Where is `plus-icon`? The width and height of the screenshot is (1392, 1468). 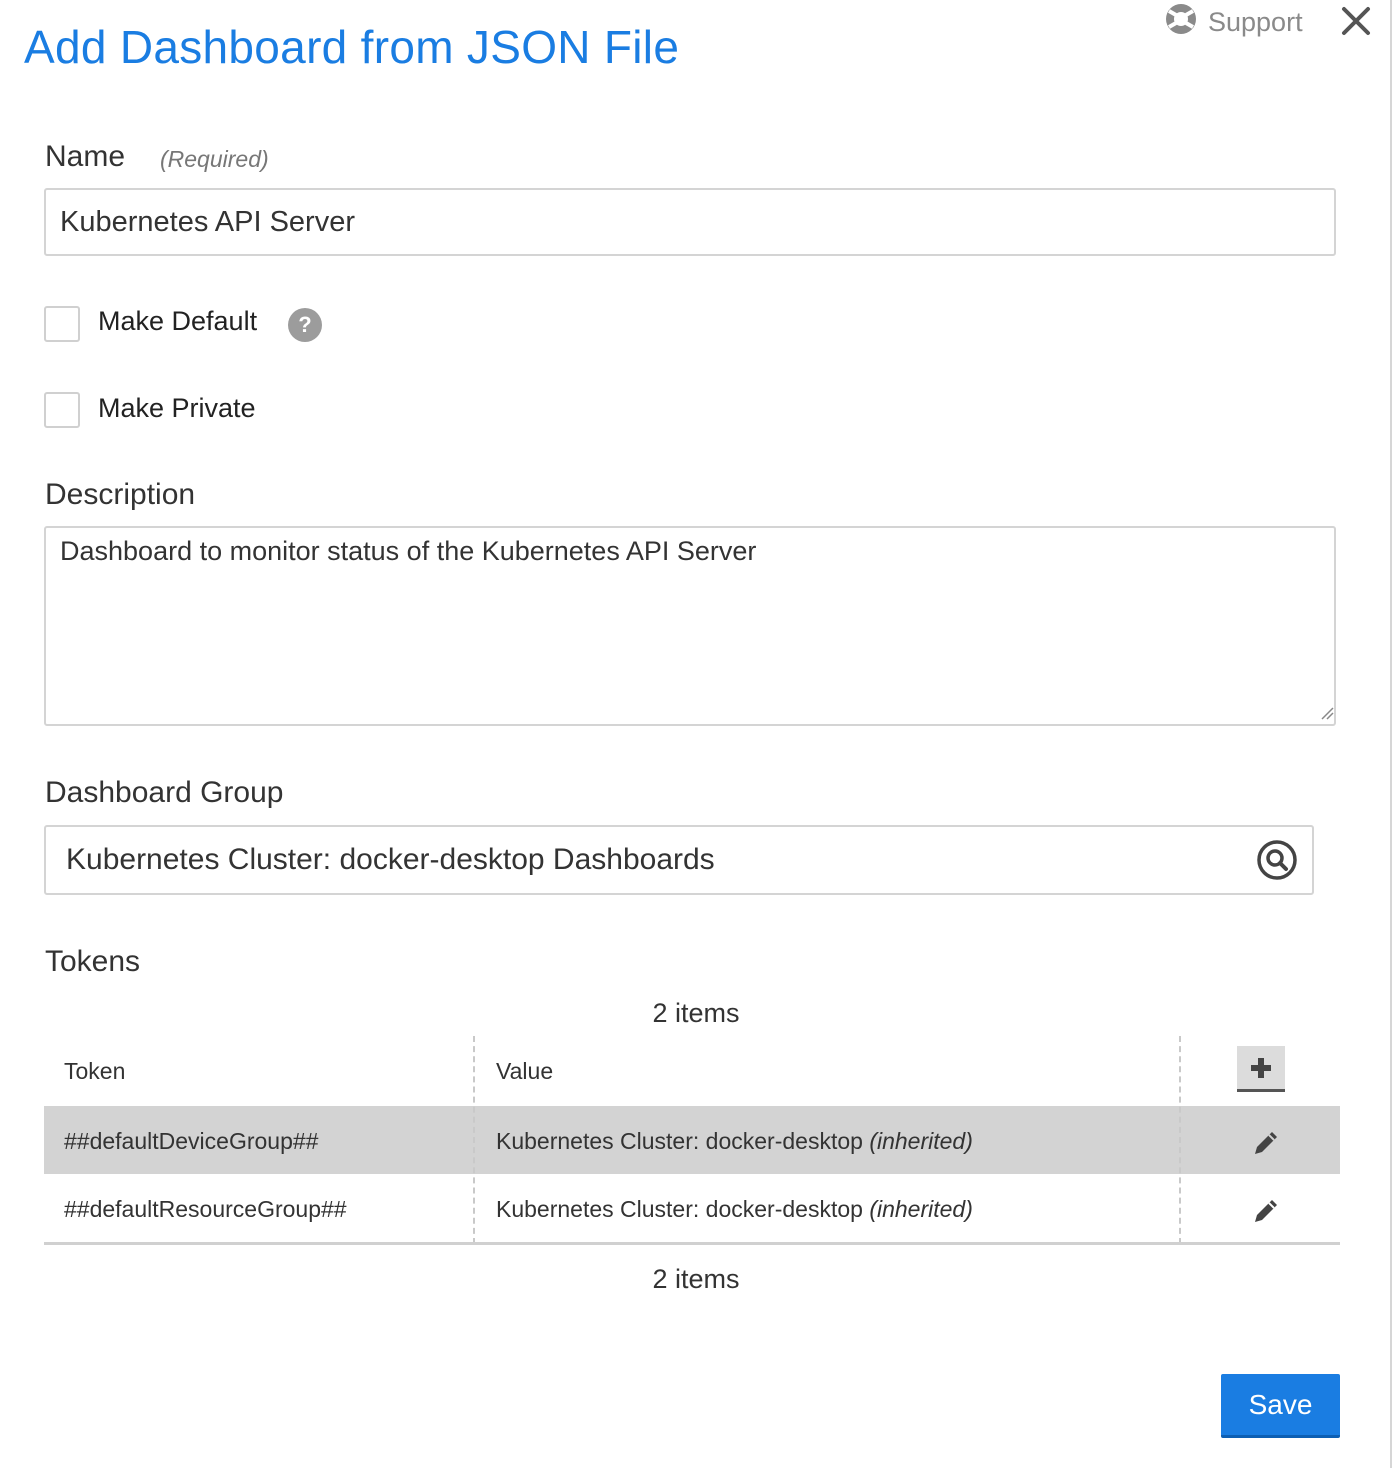
plus-icon is located at coordinates (1261, 1067).